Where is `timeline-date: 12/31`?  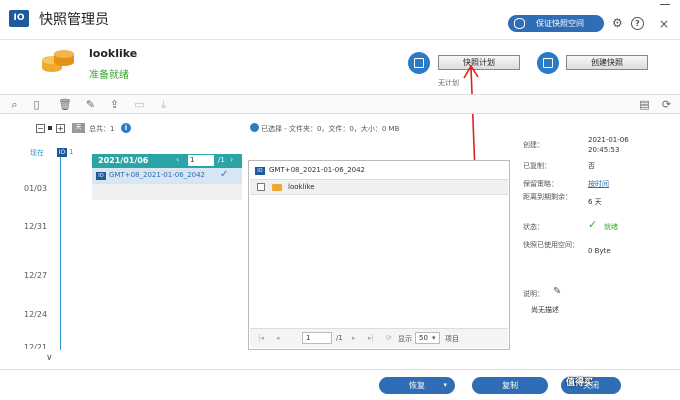 timeline-date: 12/31 is located at coordinates (35, 226).